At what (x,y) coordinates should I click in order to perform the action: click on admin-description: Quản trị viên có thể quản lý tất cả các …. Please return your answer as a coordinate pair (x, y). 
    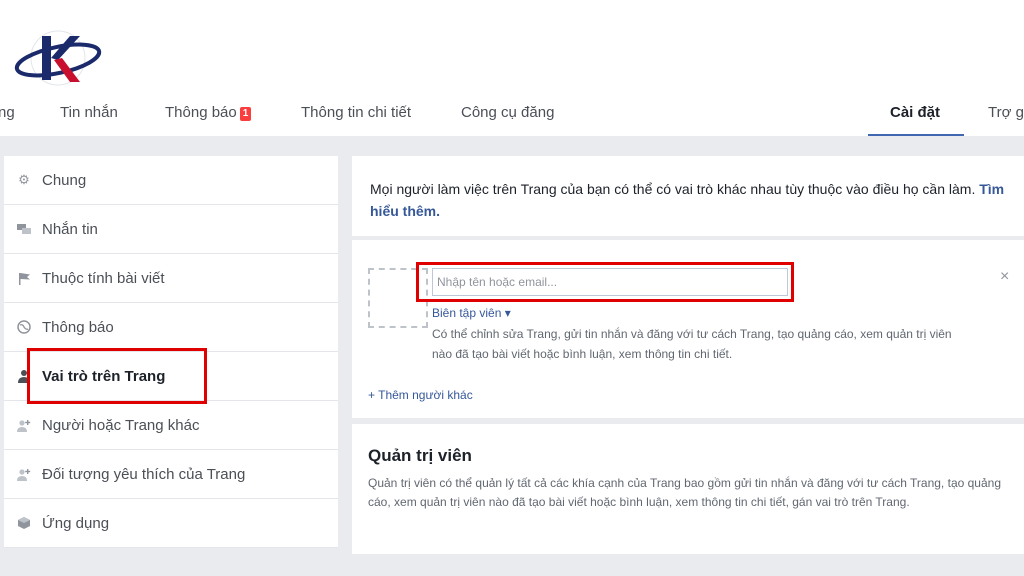
    Looking at the image, I should click on (684, 492).